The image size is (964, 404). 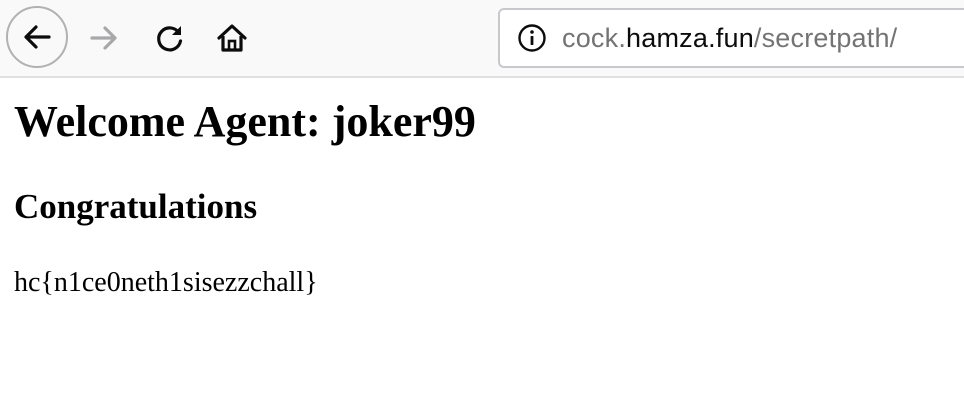 I want to click on home-icon, so click(x=232, y=38).